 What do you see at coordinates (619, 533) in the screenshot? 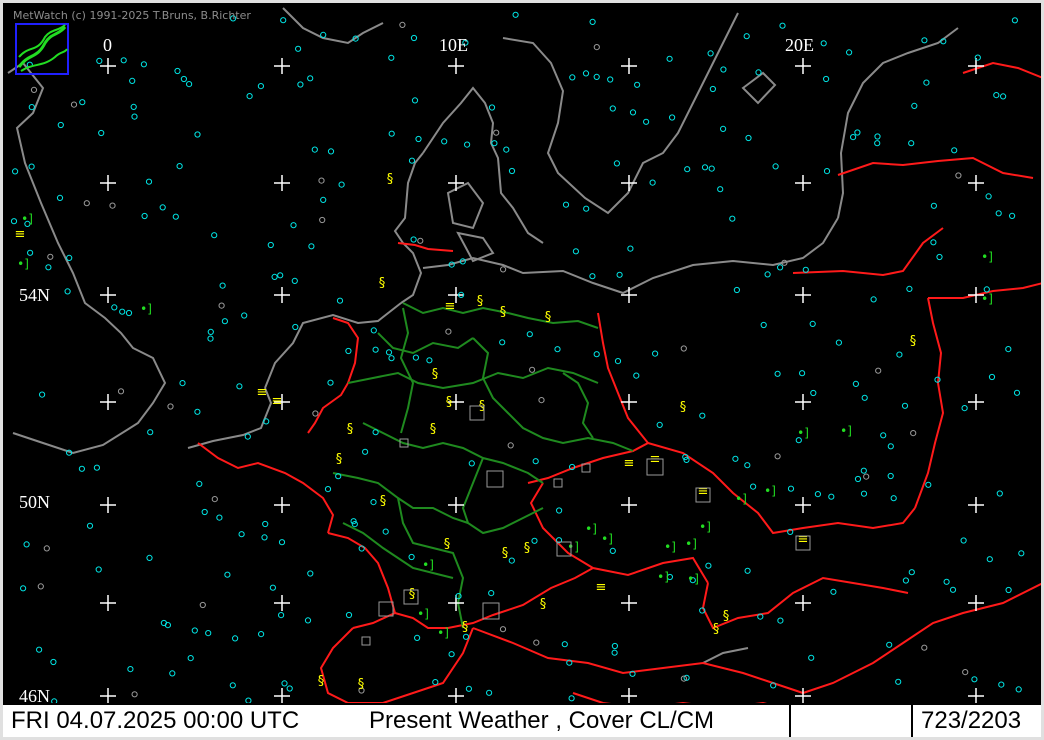
I see `border-cz-at` at bounding box center [619, 533].